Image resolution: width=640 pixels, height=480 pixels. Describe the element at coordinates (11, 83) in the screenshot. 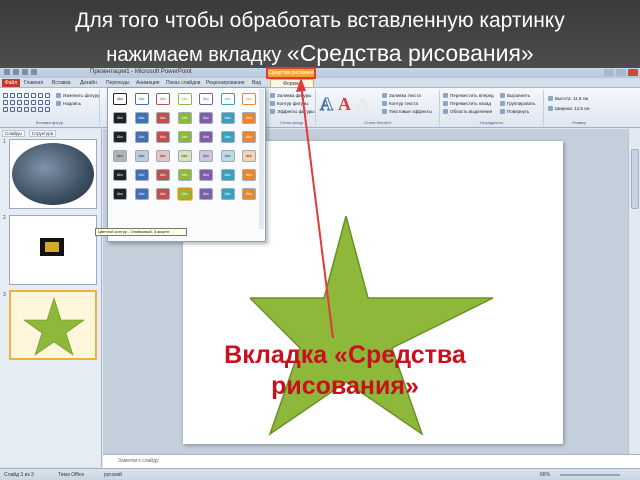

I see `tab-file: Файл` at that location.